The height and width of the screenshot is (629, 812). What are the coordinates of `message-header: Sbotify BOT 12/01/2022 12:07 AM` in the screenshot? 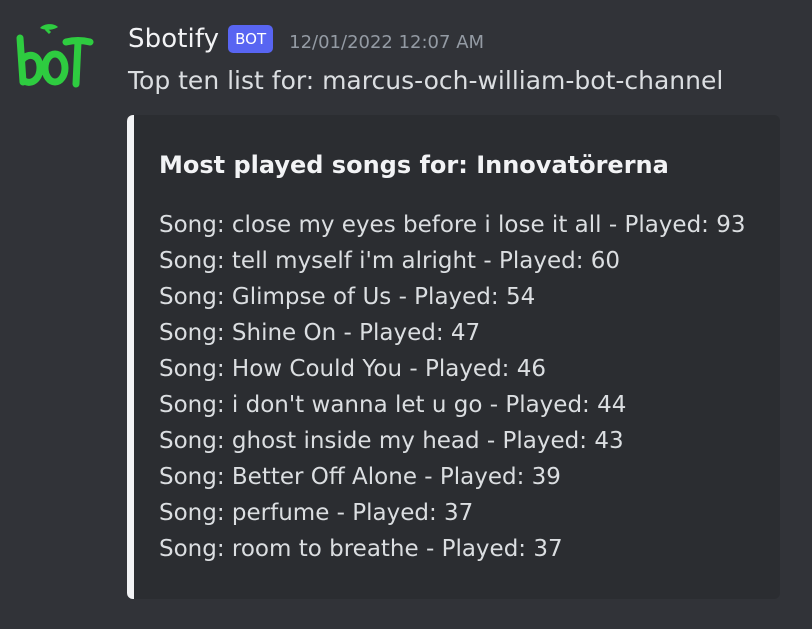 It's located at (306, 39).